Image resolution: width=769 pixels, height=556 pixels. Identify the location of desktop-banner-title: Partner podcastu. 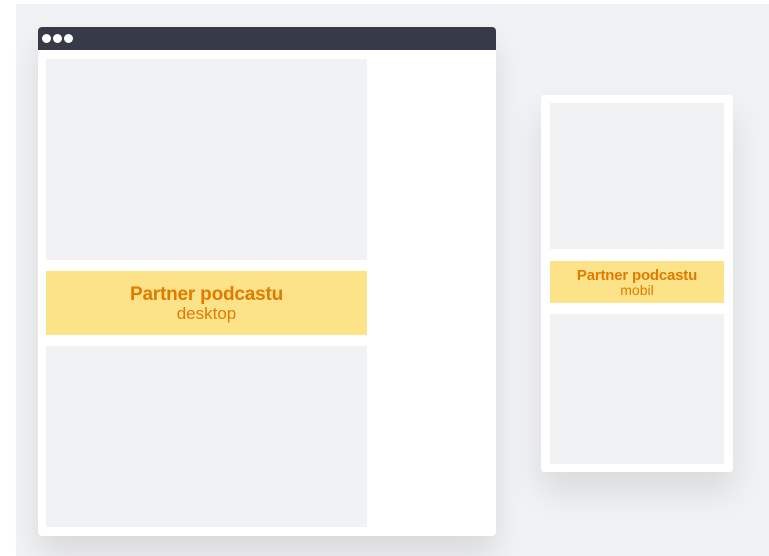
(206, 294).